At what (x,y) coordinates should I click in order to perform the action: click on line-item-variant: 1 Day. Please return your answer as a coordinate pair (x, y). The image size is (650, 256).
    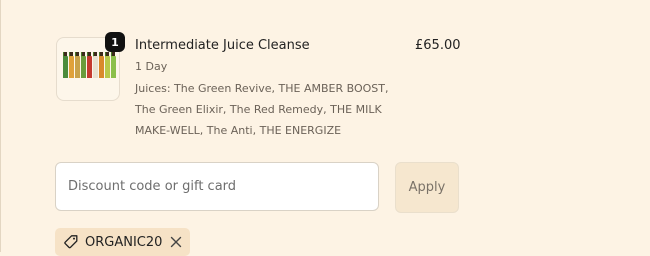
    Looking at the image, I should click on (151, 66).